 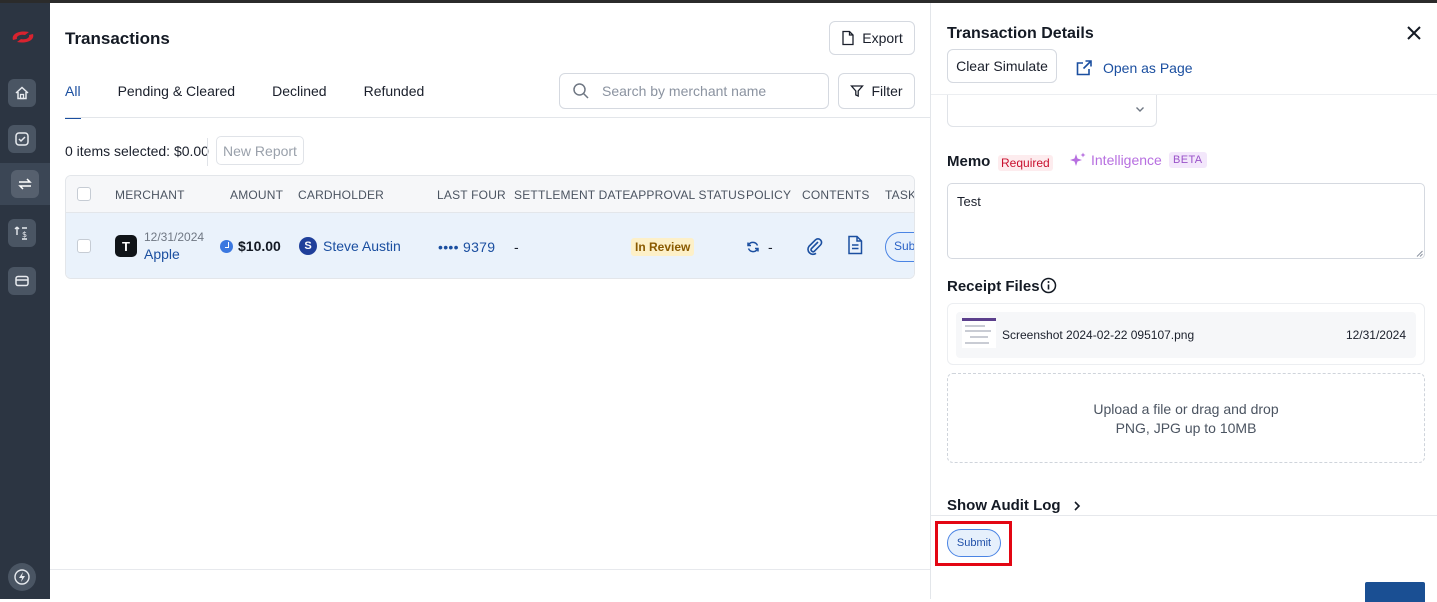 I want to click on sidebar: $, so click(x=25, y=301).